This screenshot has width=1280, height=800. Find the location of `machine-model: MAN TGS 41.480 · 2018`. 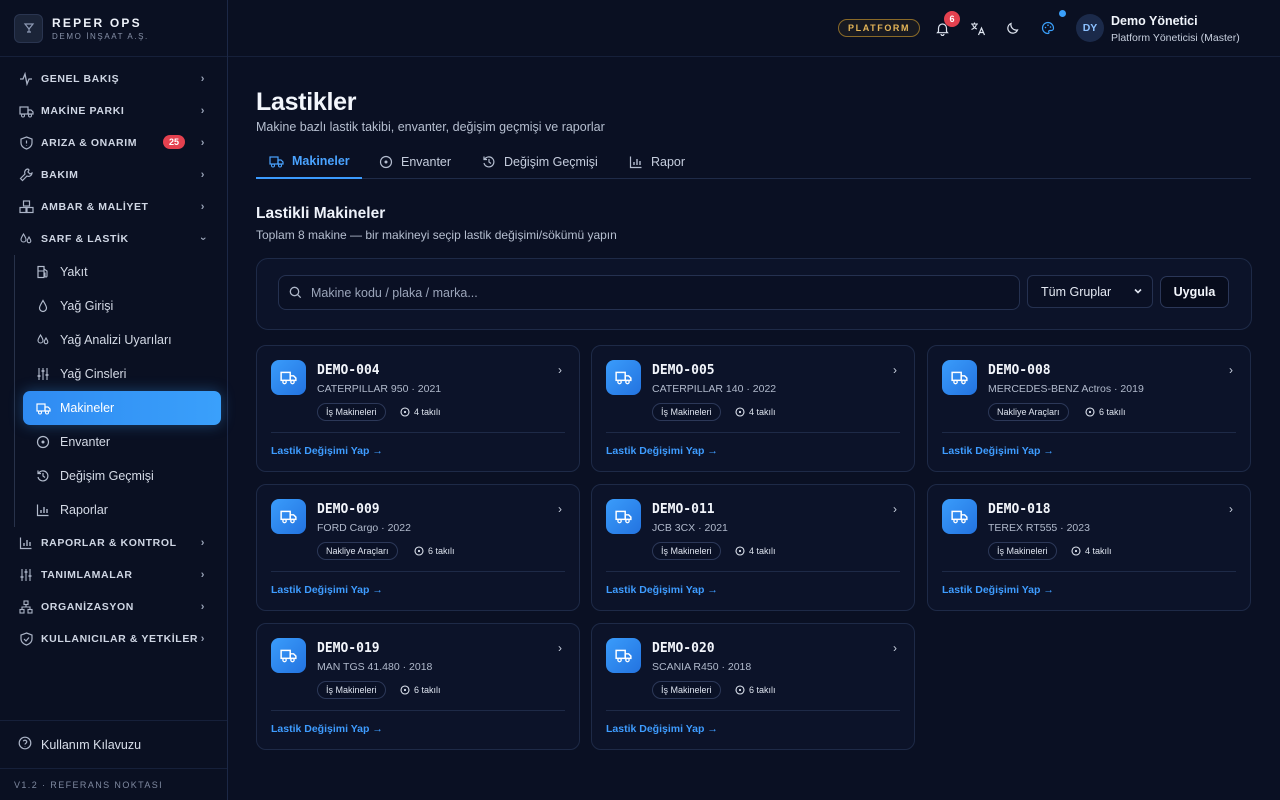

machine-model: MAN TGS 41.480 · 2018 is located at coordinates (375, 667).